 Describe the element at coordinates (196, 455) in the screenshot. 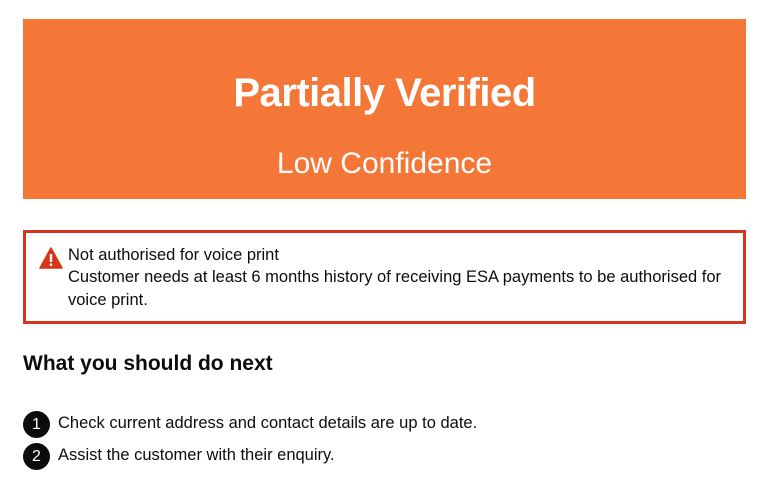

I see `step-text: Assist the customer with their enquiry.` at that location.